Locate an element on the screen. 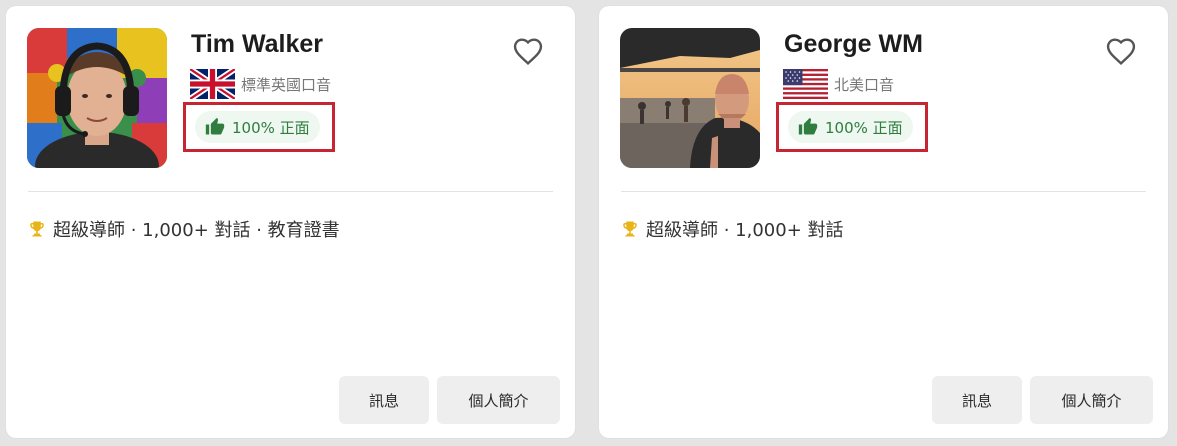 Image resolution: width=1177 pixels, height=446 pixels. achievements-row: 超級導師 · 1,000+ 對話 is located at coordinates (732, 229).